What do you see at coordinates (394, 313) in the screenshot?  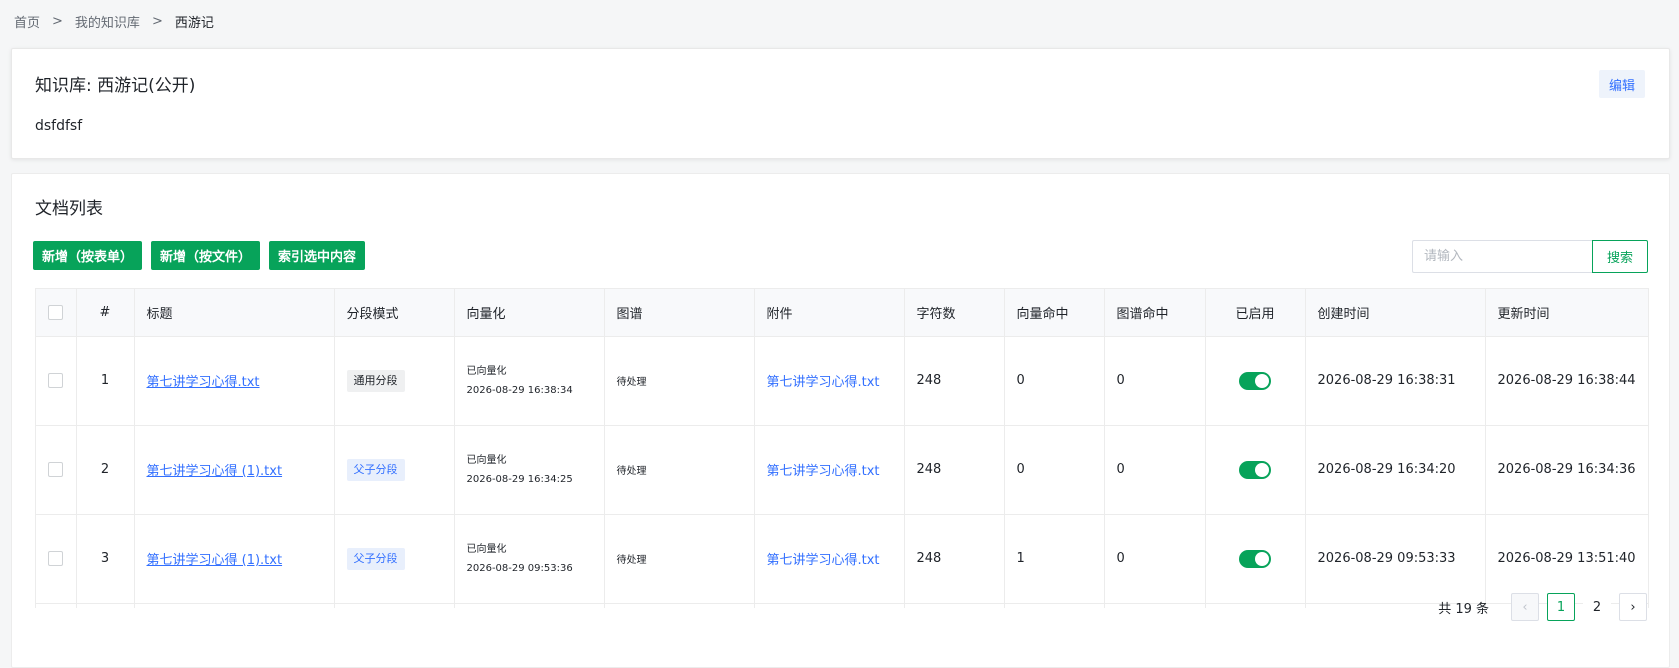 I see `column-header: 分段模式` at bounding box center [394, 313].